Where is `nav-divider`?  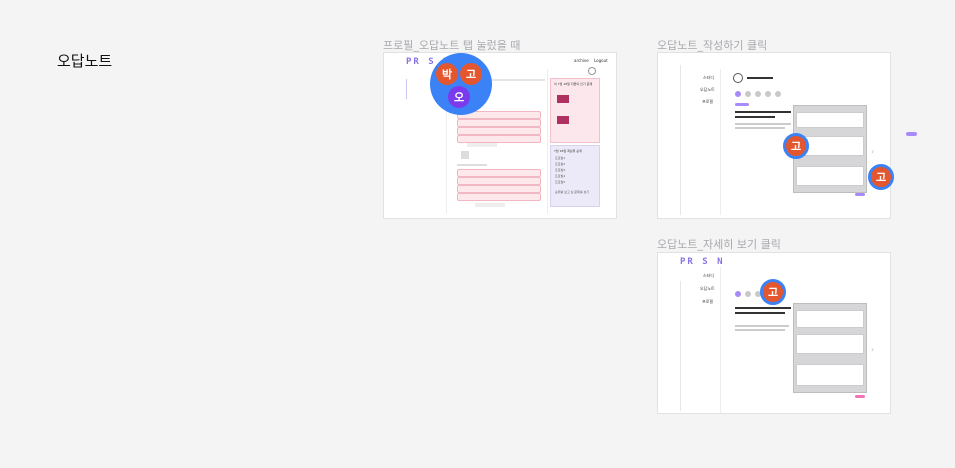
nav-divider is located at coordinates (406, 89).